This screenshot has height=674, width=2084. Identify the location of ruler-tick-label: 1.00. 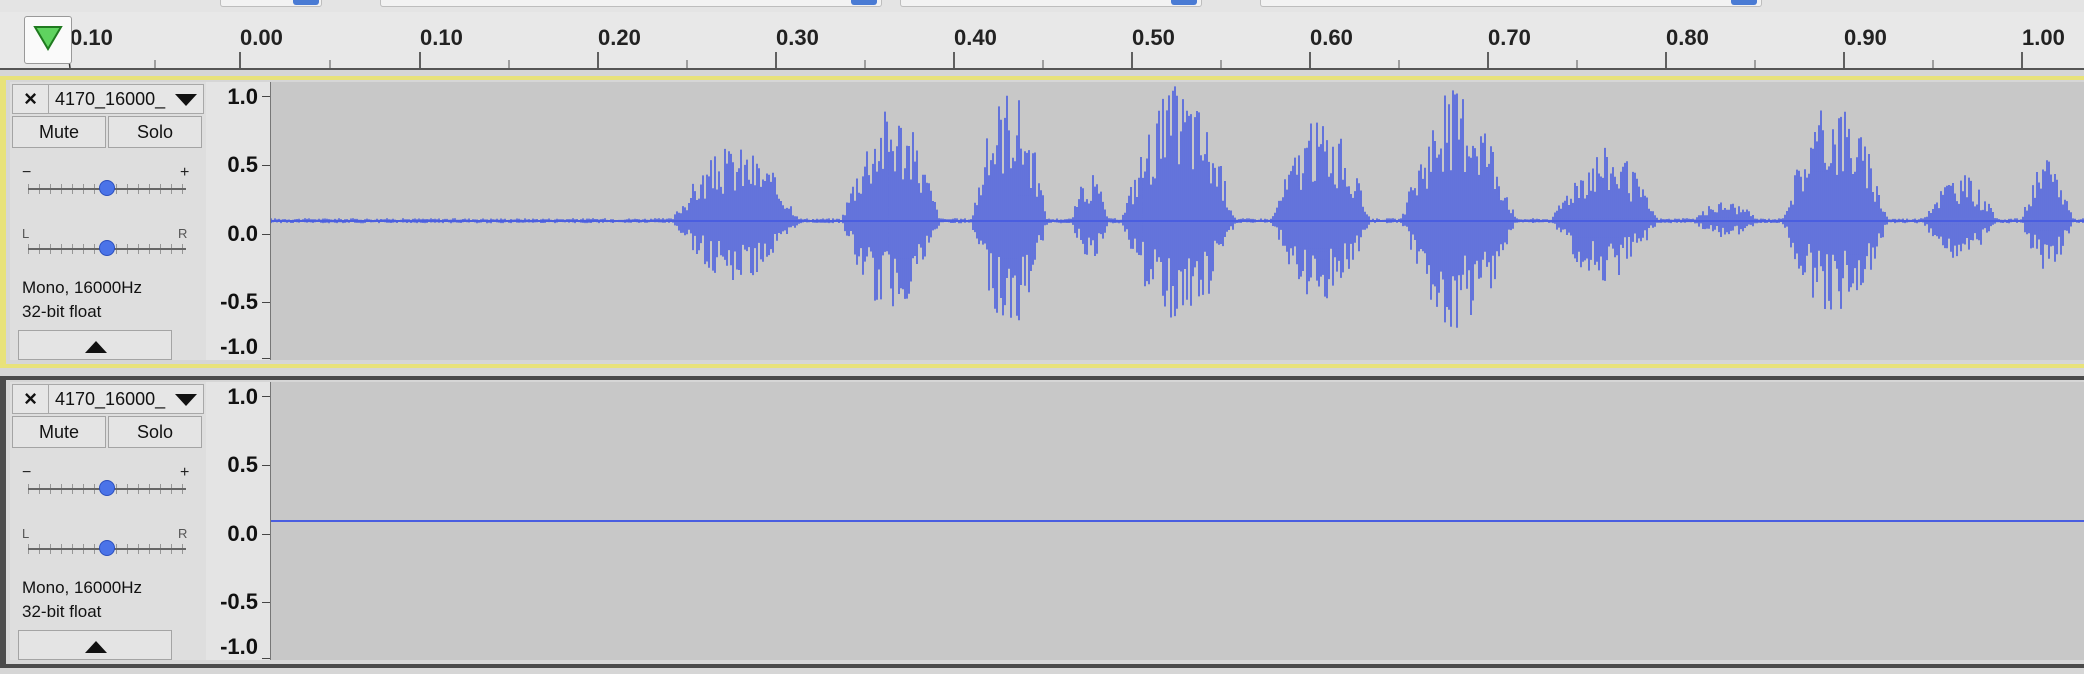
(2043, 37).